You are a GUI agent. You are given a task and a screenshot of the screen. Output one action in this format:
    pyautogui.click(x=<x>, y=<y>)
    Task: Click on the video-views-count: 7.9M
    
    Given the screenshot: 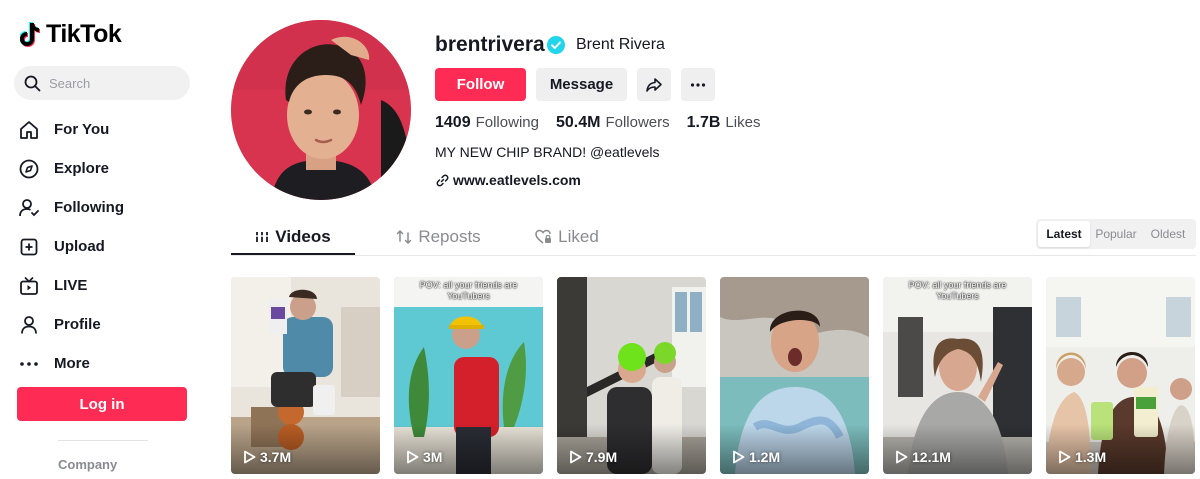 What is the action you would take?
    pyautogui.click(x=602, y=457)
    